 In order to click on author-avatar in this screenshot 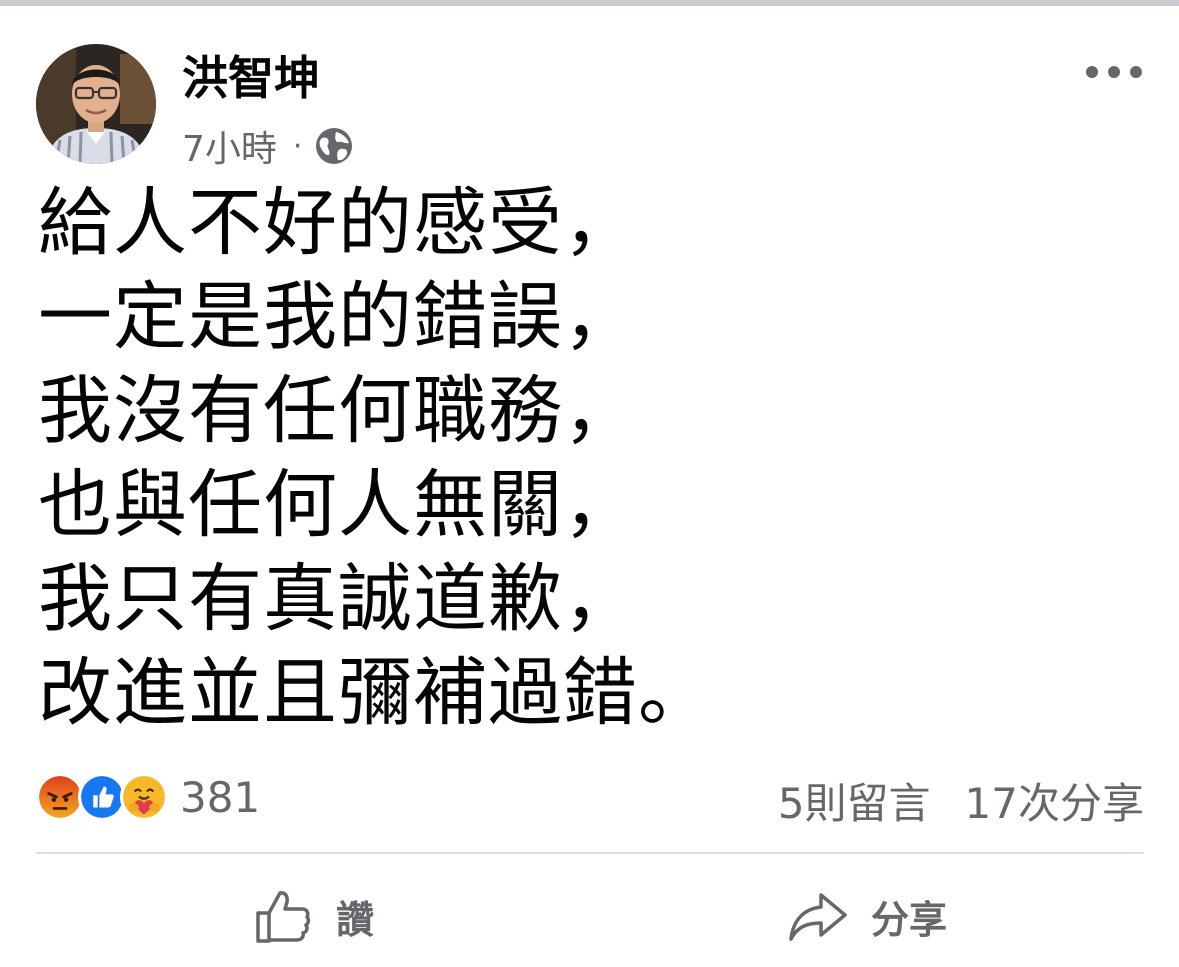, I will do `click(96, 104)`.